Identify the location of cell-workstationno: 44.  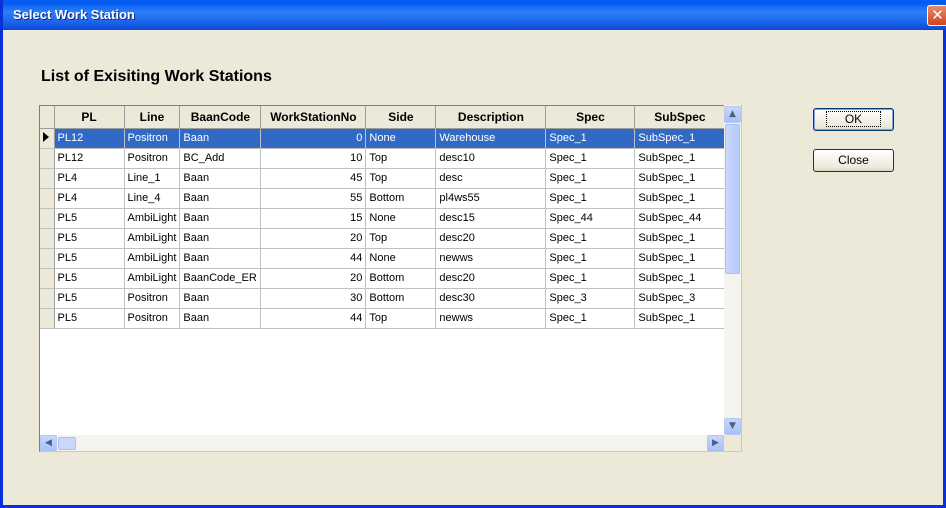
(313, 318).